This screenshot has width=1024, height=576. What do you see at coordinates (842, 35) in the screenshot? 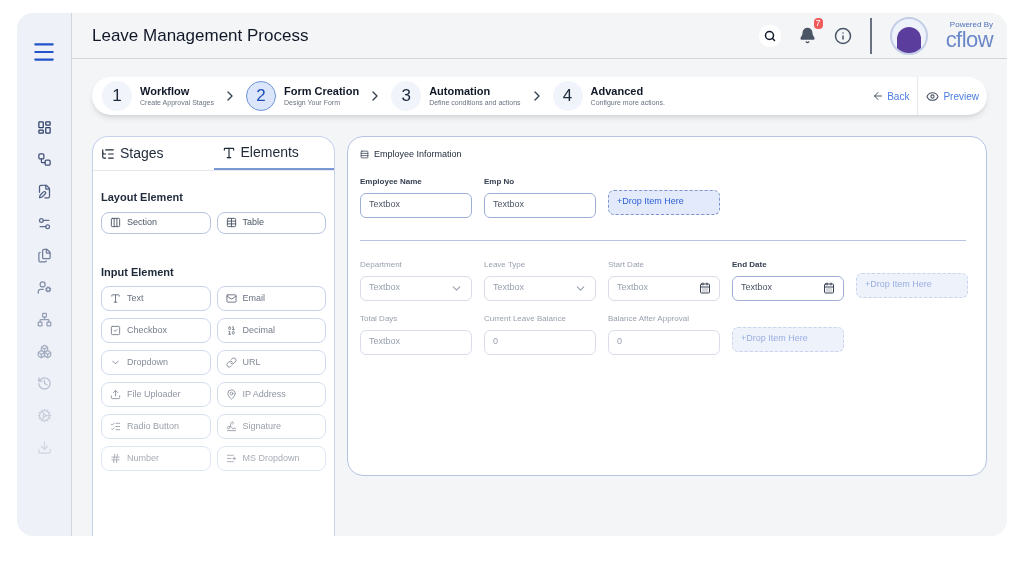
I see `info-icon` at bounding box center [842, 35].